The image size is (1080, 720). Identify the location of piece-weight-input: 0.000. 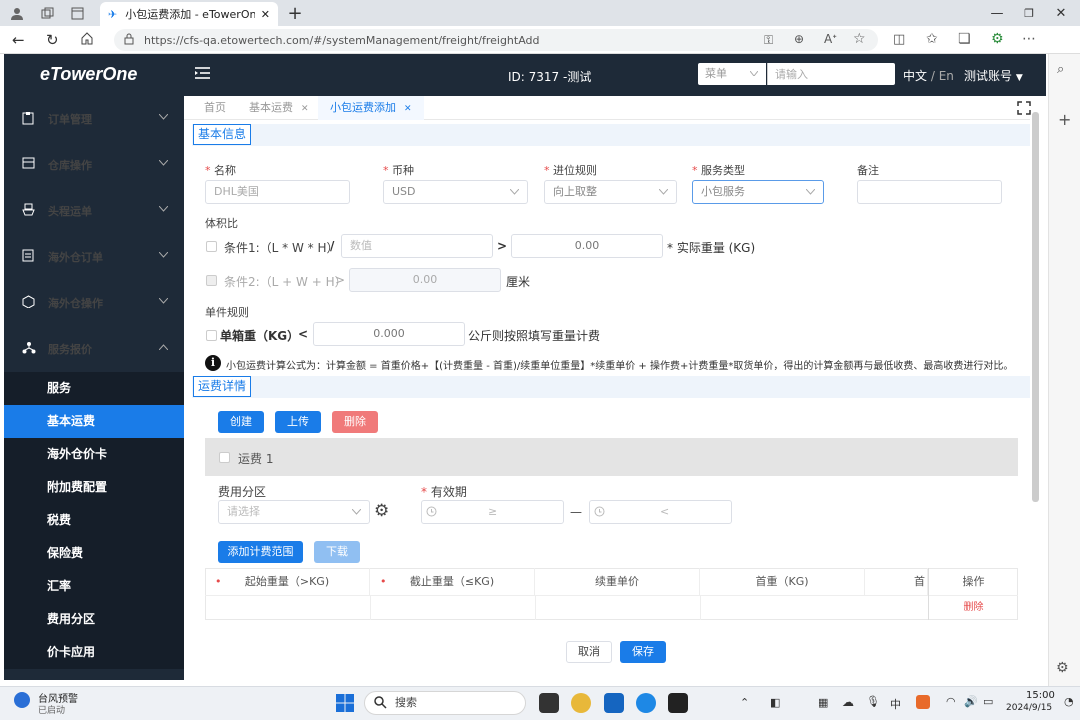
(389, 334).